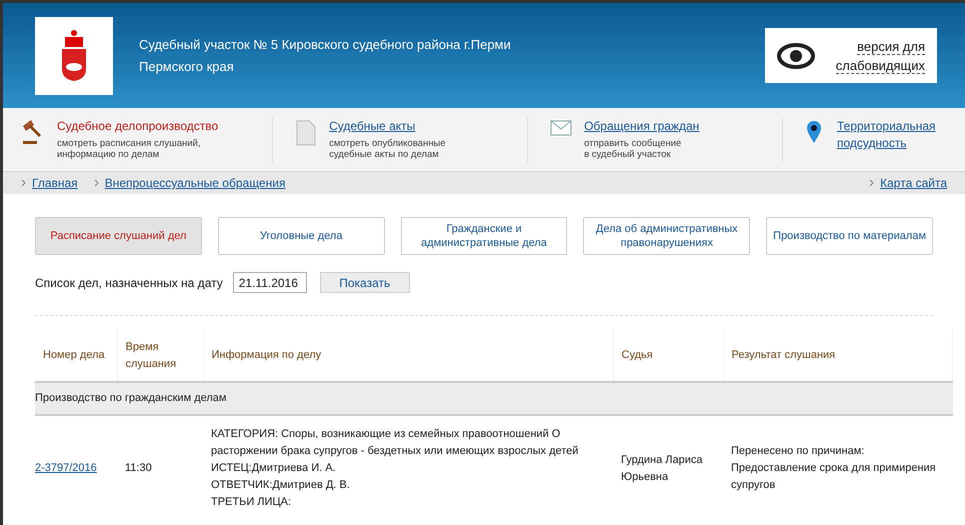 The width and height of the screenshot is (965, 525). I want to click on document-icon, so click(306, 133).